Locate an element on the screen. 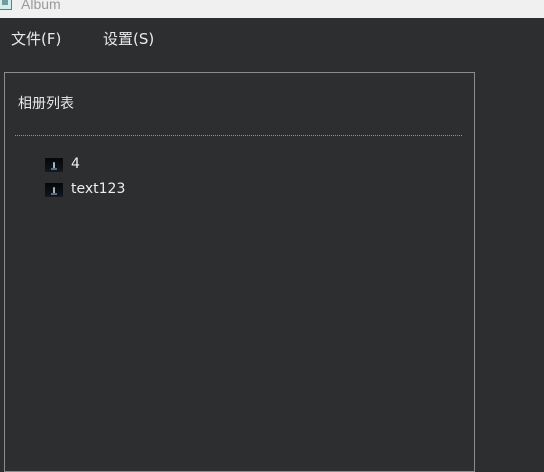 This screenshot has height=472, width=544. panel-divider is located at coordinates (238, 135).